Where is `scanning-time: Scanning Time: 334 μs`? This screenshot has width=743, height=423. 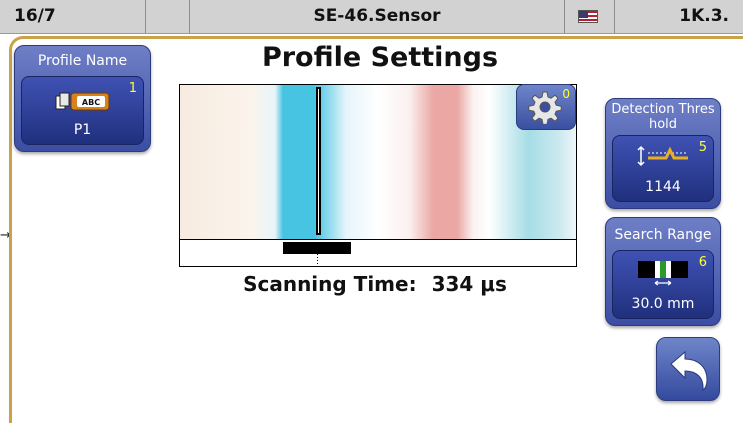 scanning-time: Scanning Time: 334 μs is located at coordinates (375, 284).